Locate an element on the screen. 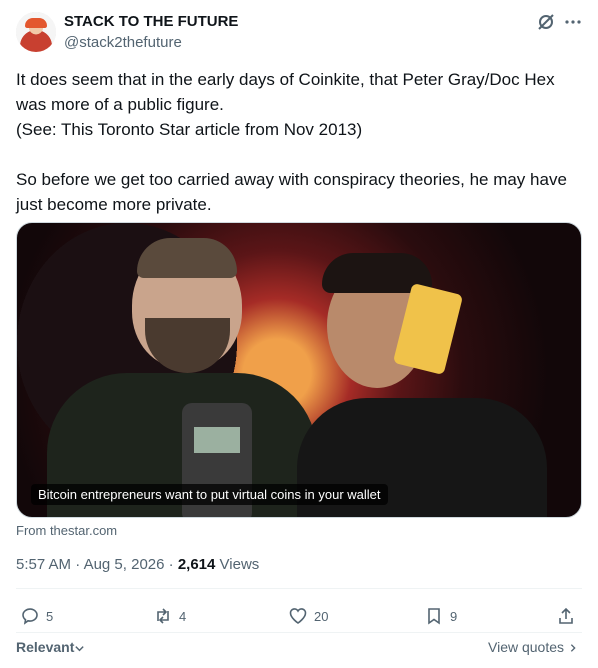 Image resolution: width=598 pixels, height=668 pixels. views-count: 2,614 is located at coordinates (196, 564).